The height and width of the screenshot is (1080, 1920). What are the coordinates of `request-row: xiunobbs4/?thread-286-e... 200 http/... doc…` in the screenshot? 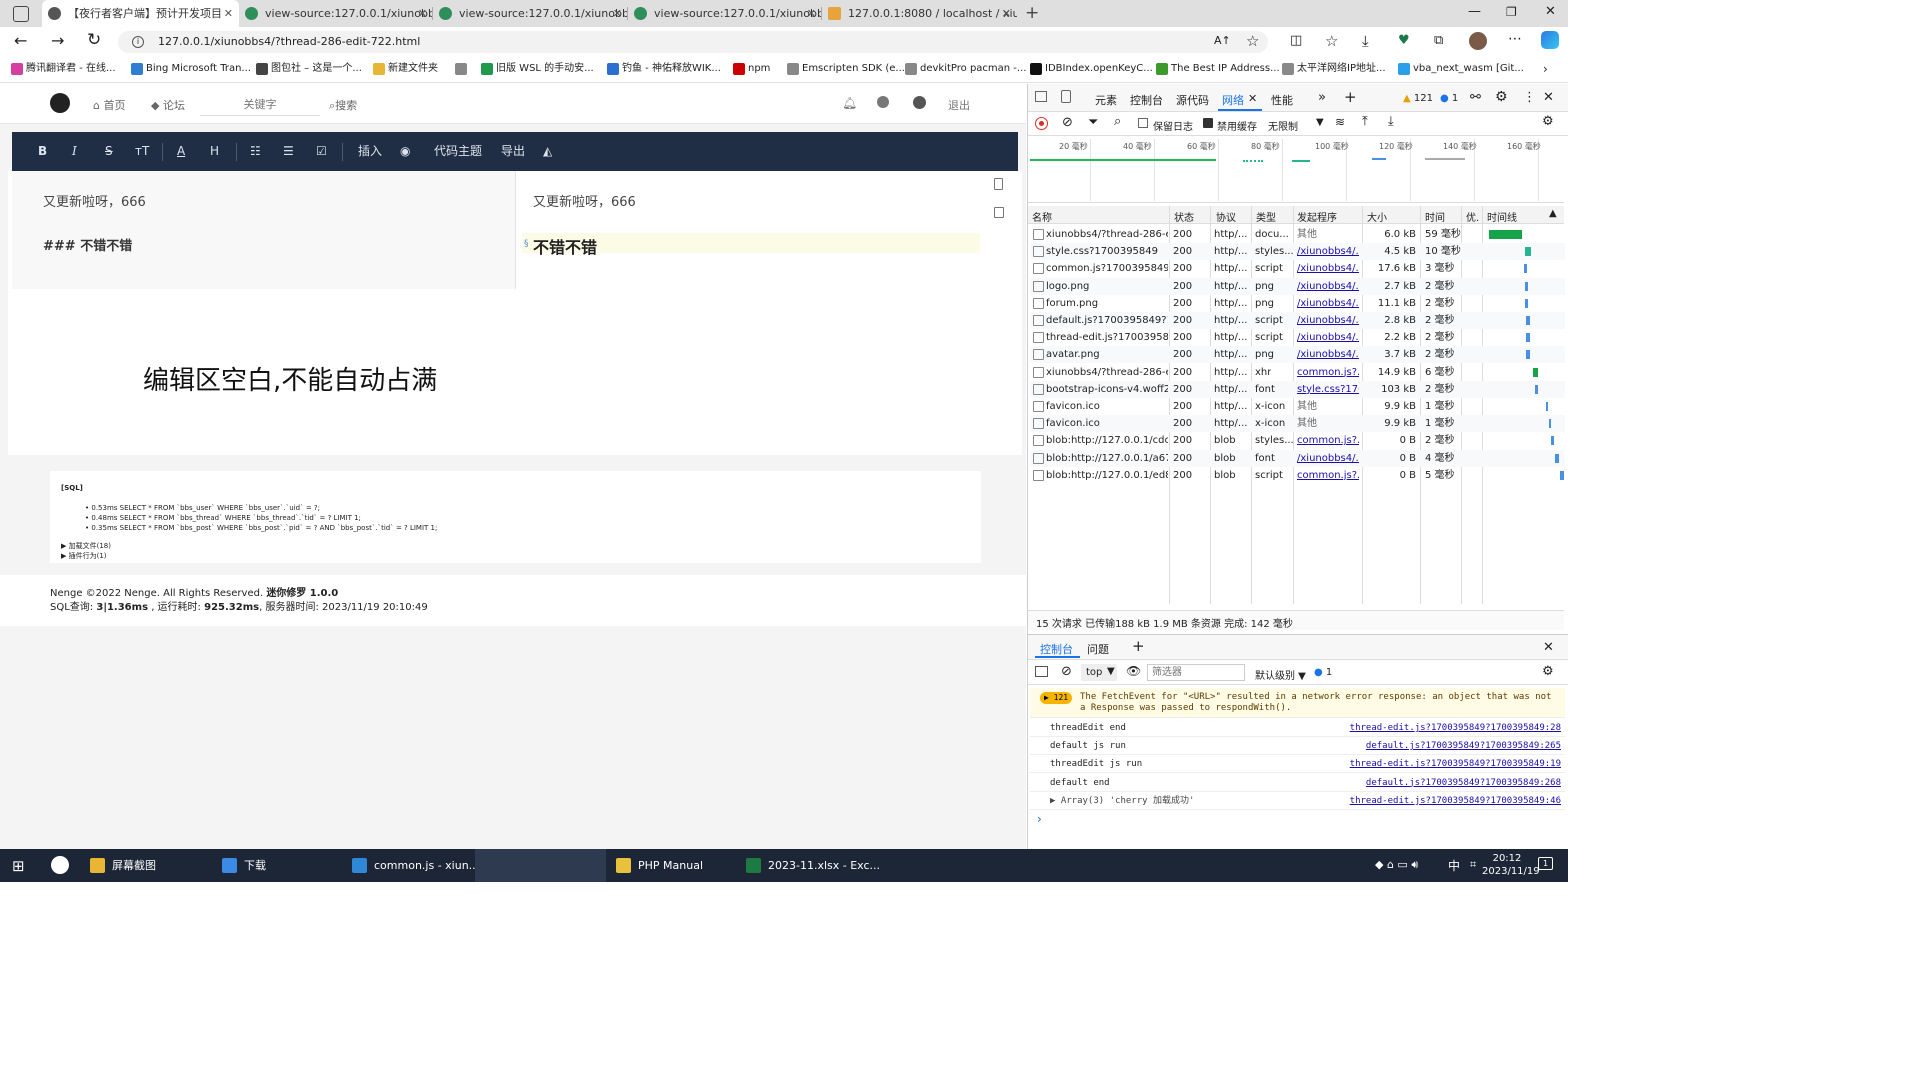 It's located at (1297, 234).